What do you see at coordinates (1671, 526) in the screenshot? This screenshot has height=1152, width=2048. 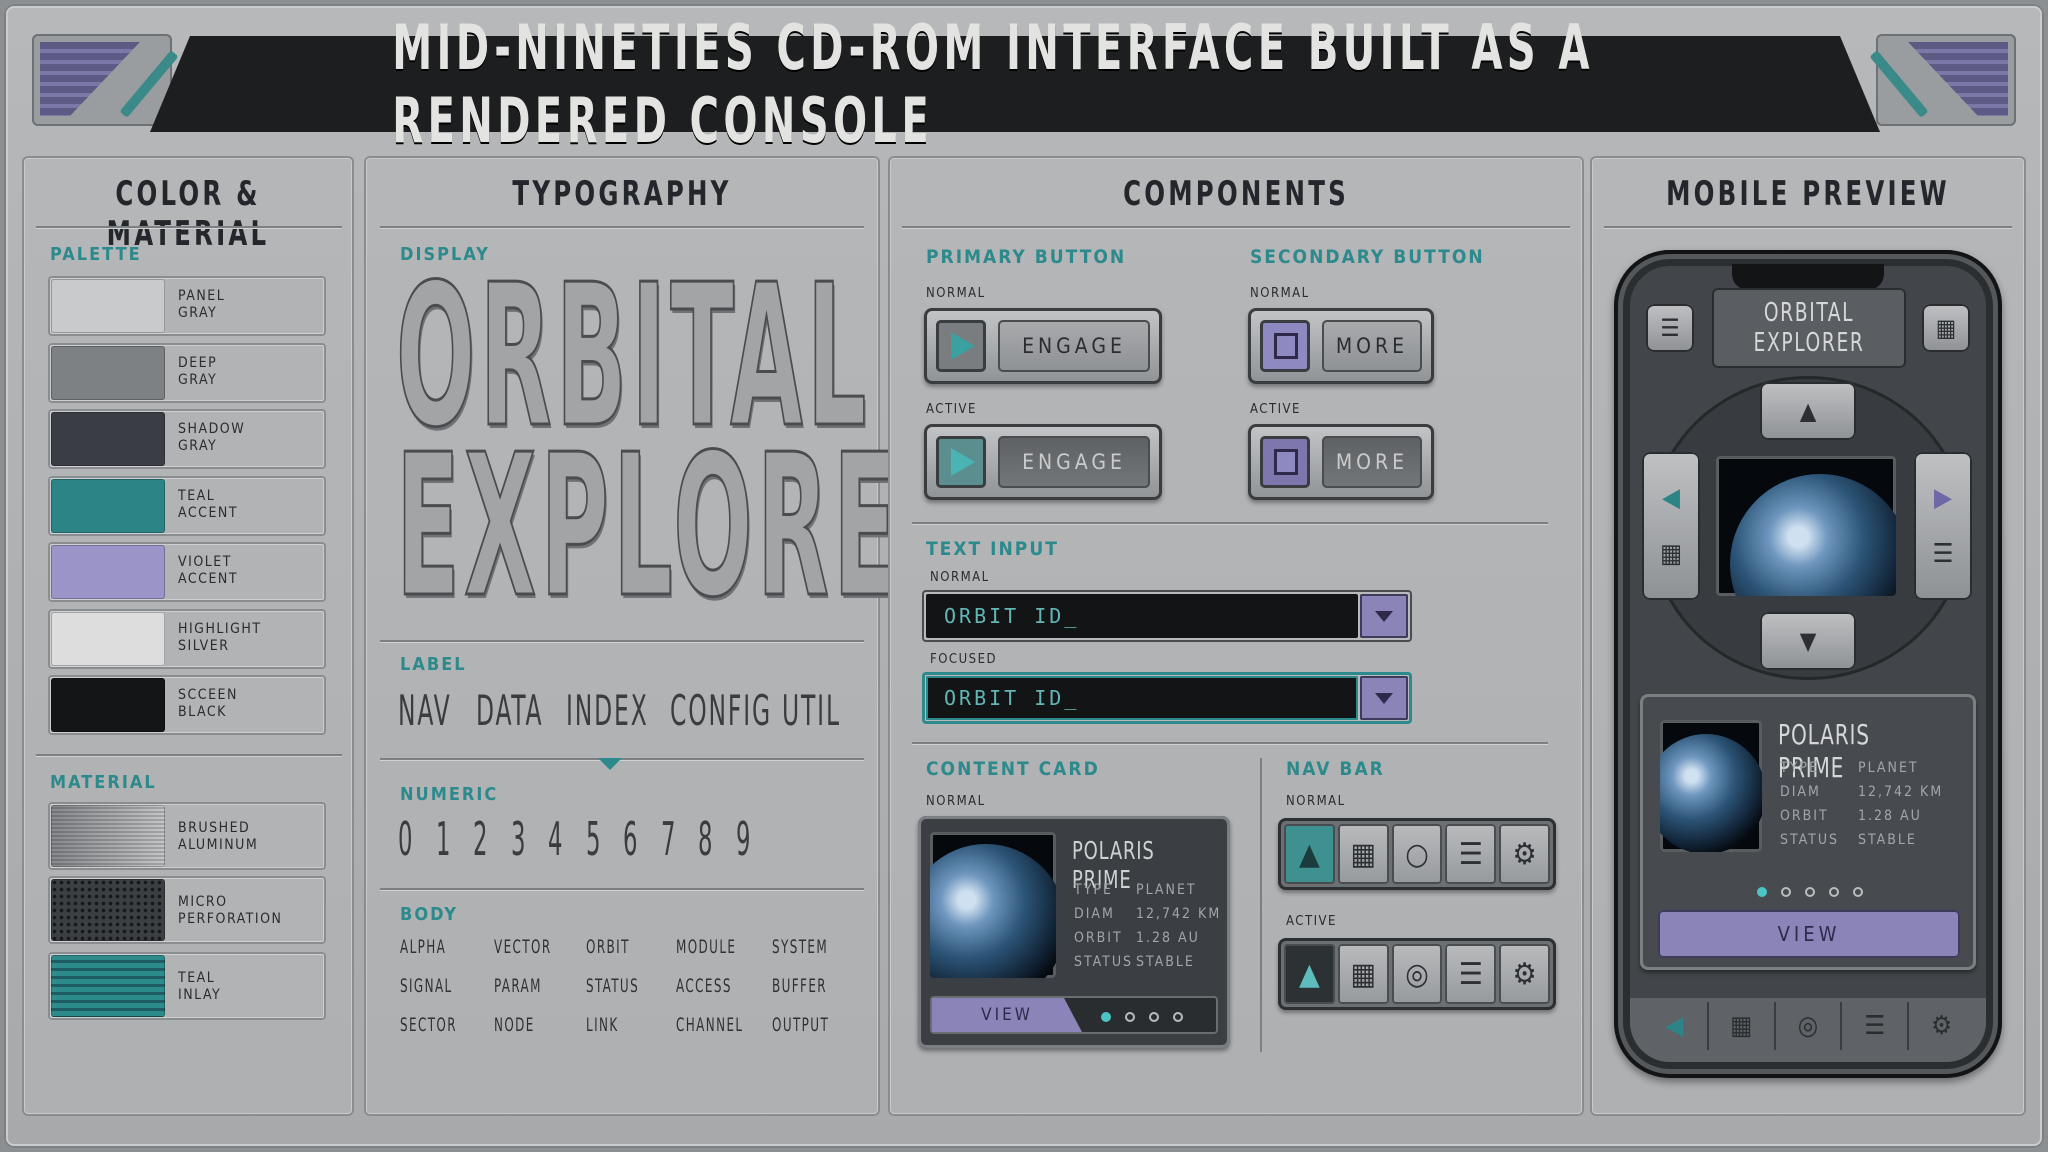 I see `left-control: ◀ ▦` at bounding box center [1671, 526].